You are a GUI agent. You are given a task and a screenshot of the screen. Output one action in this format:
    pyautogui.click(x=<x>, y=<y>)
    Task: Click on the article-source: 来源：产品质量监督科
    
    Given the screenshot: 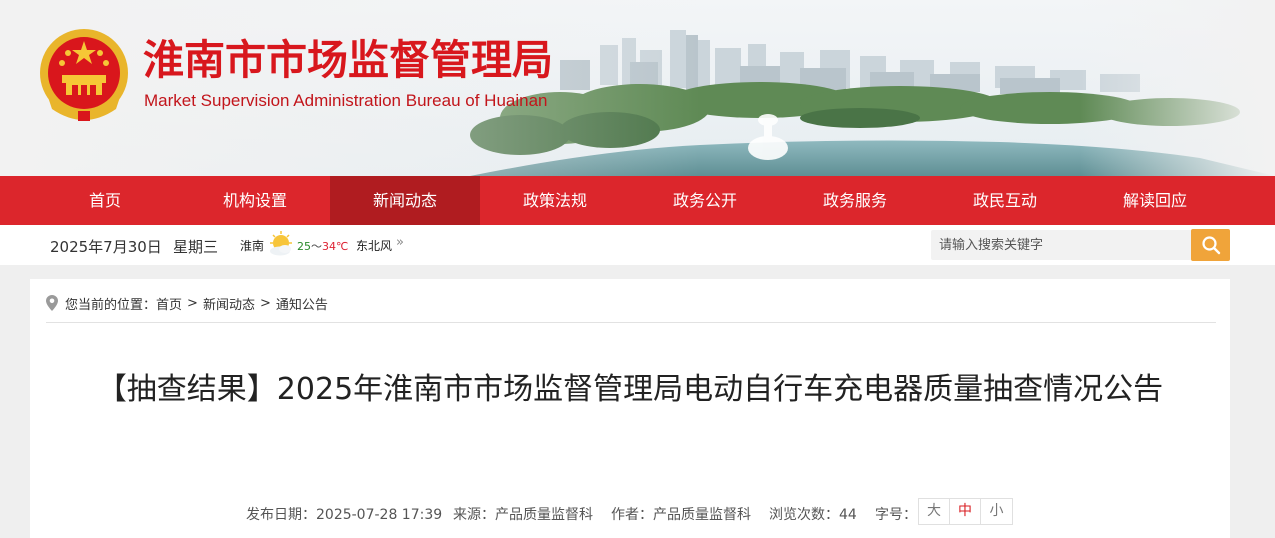 What is the action you would take?
    pyautogui.click(x=523, y=515)
    